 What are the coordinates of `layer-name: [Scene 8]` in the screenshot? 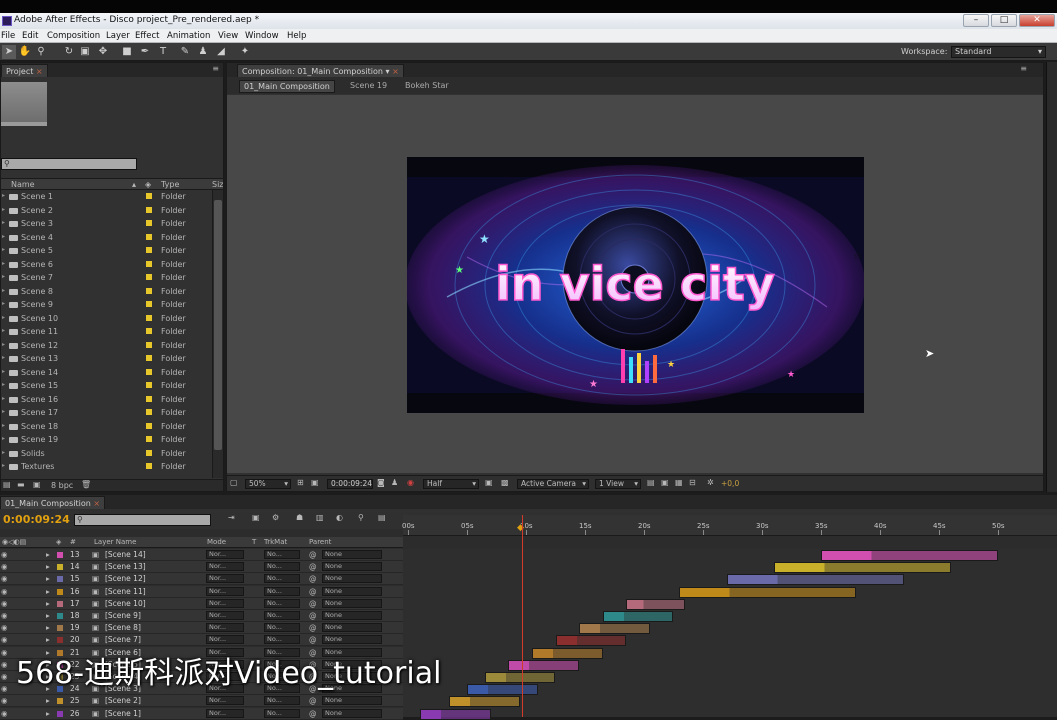 It's located at (123, 627).